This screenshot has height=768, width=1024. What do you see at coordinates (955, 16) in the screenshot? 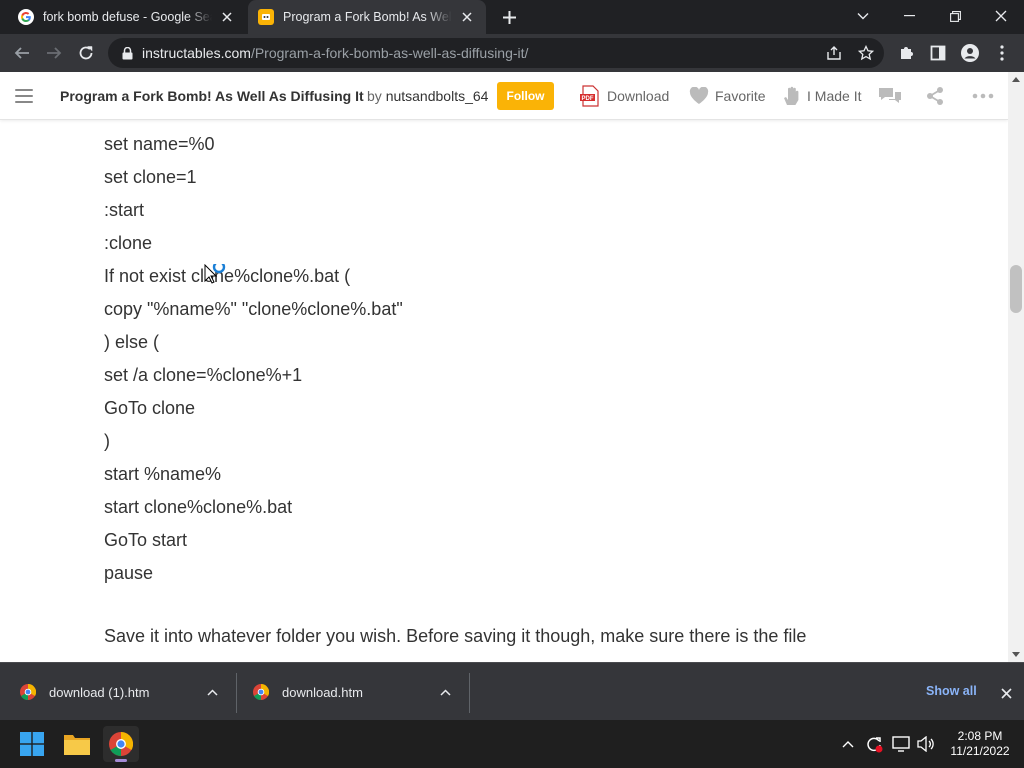
I see `restore-button` at bounding box center [955, 16].